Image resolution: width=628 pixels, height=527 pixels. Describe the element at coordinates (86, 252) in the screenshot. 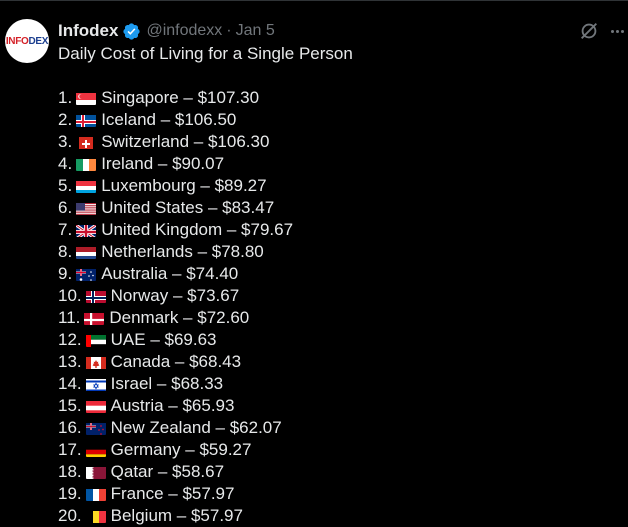

I see `nl-flag-icon` at that location.